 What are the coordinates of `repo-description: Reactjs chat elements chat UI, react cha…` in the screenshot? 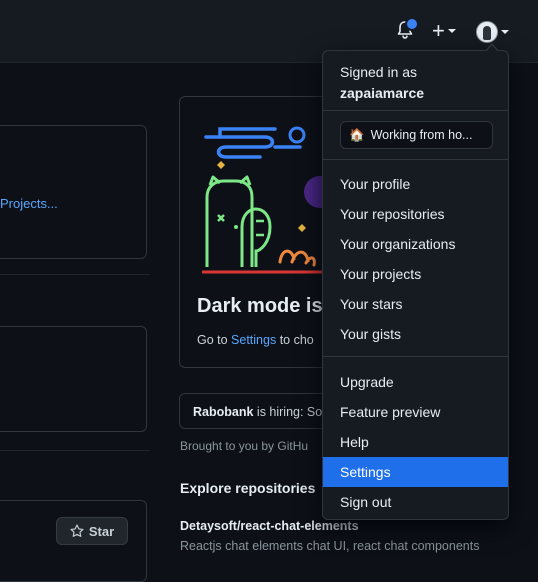 It's located at (330, 546).